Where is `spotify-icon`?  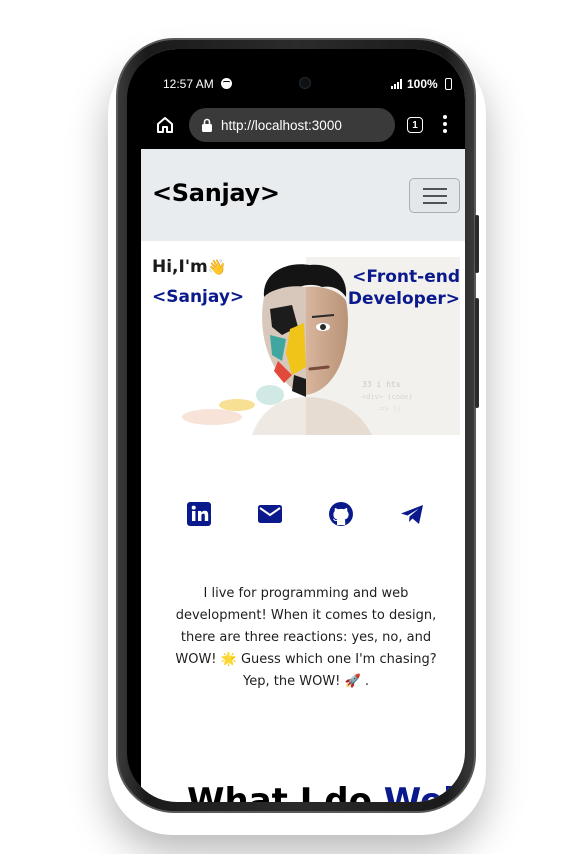 spotify-icon is located at coordinates (226, 83).